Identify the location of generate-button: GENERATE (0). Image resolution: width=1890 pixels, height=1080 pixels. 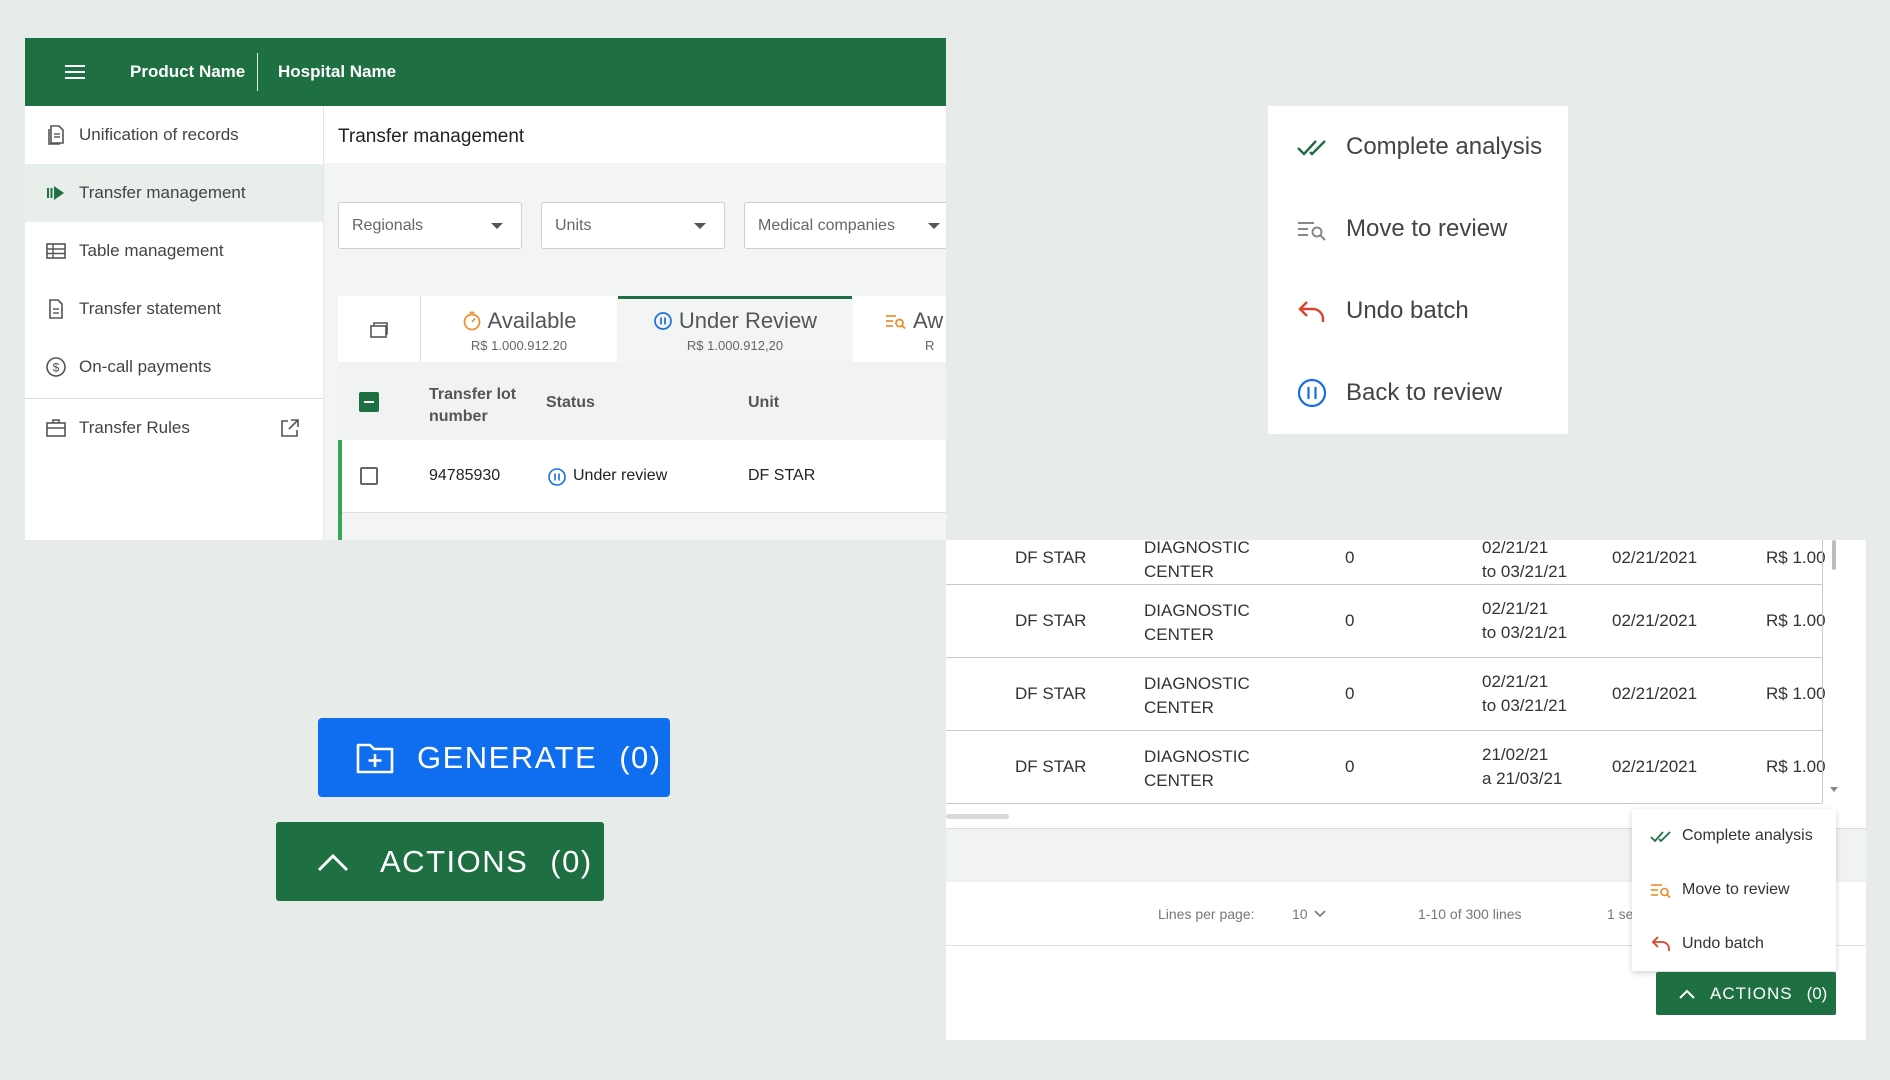
(494, 757).